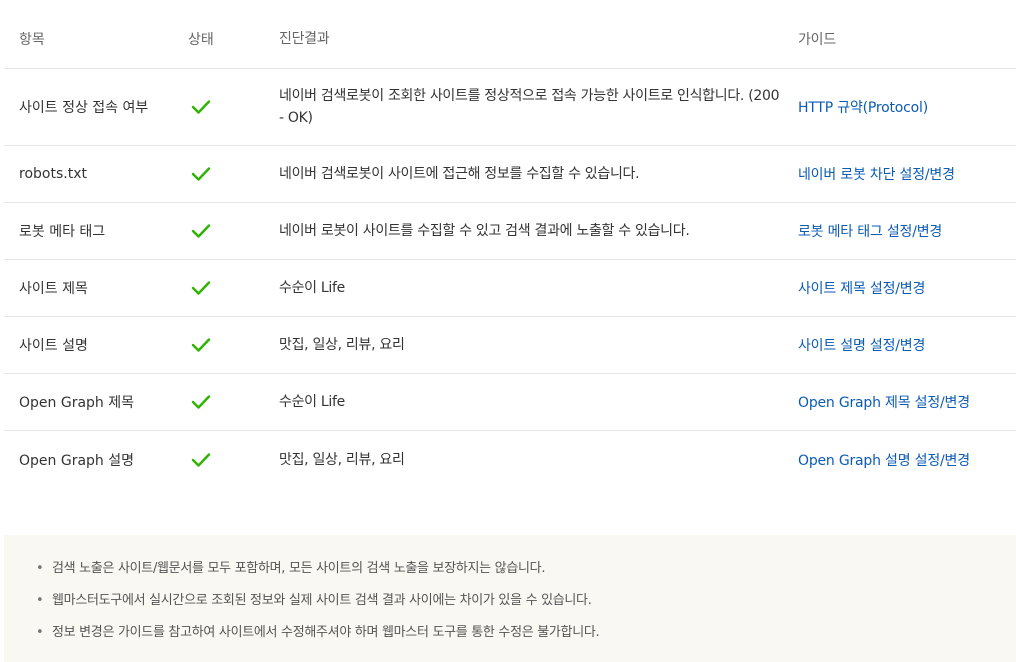 The image size is (1016, 662). I want to click on row-guide: HTTP 규약(Protocol), so click(907, 107).